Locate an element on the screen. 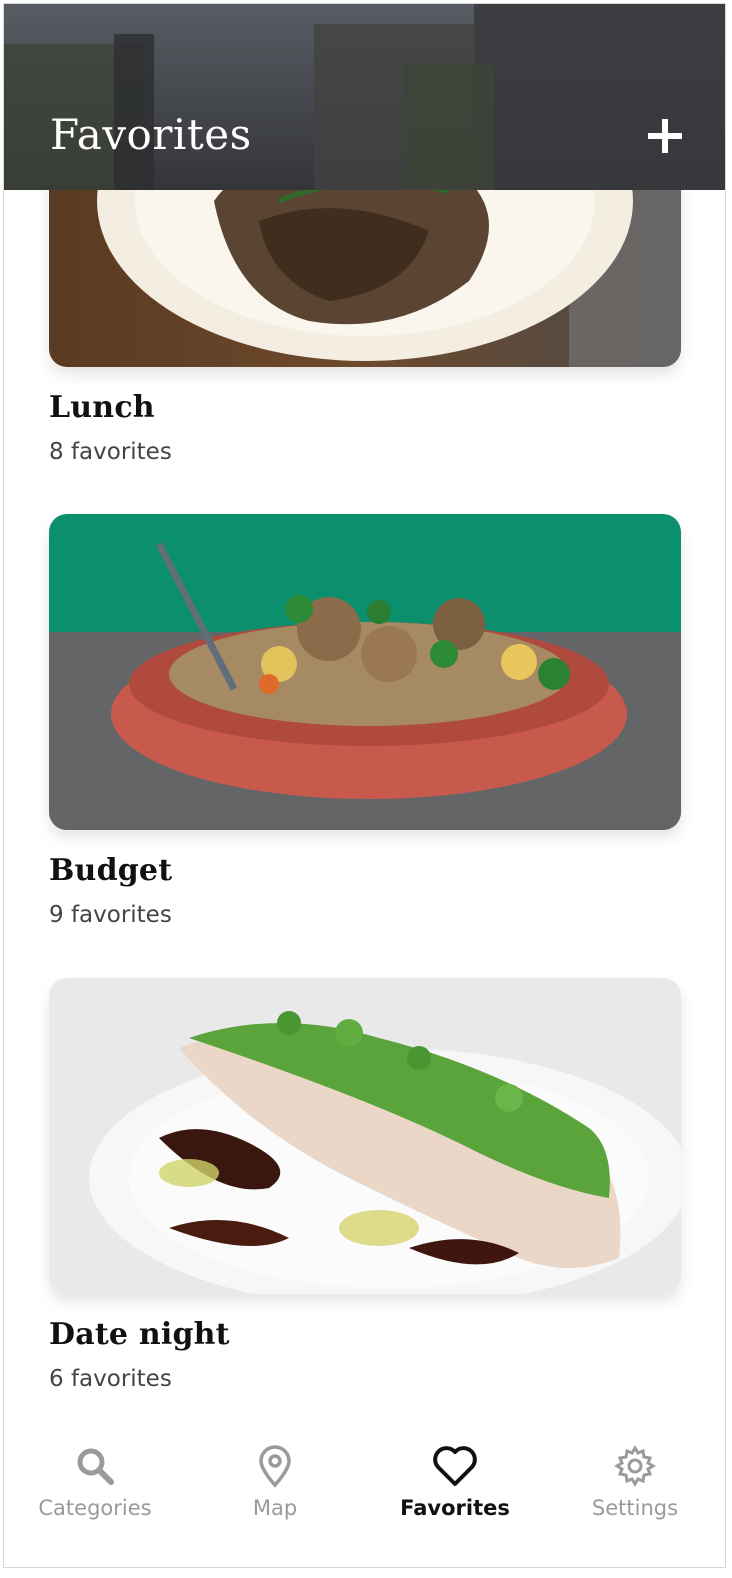  heart-icon is located at coordinates (455, 1466).